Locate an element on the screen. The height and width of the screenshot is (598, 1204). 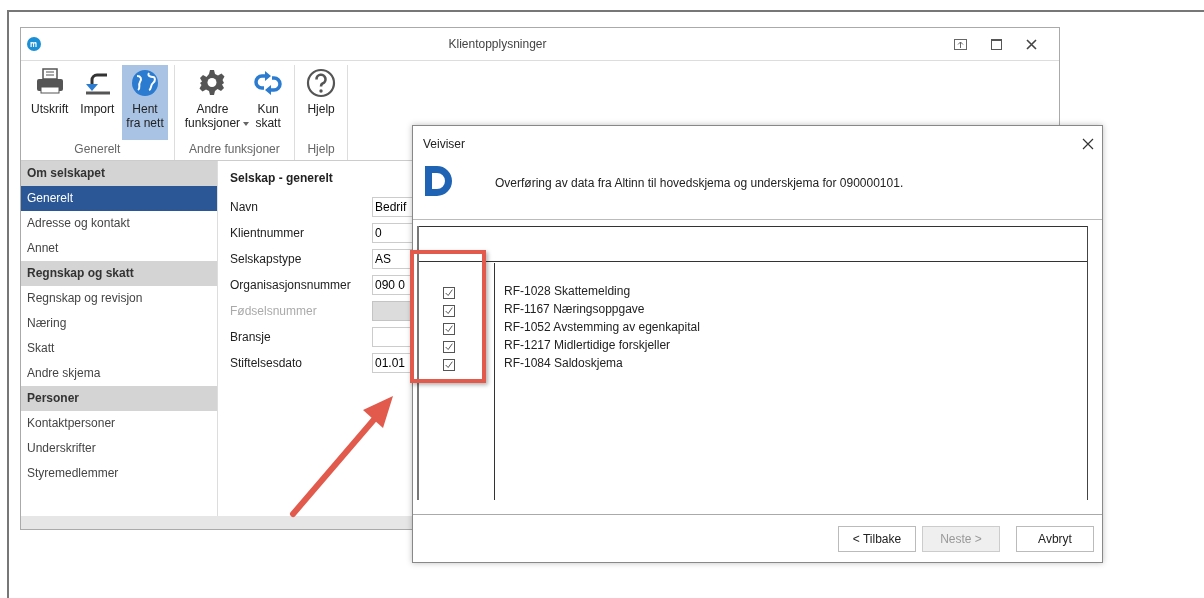
ribbon-button: Andre funksjoner is located at coordinates (212, 102).